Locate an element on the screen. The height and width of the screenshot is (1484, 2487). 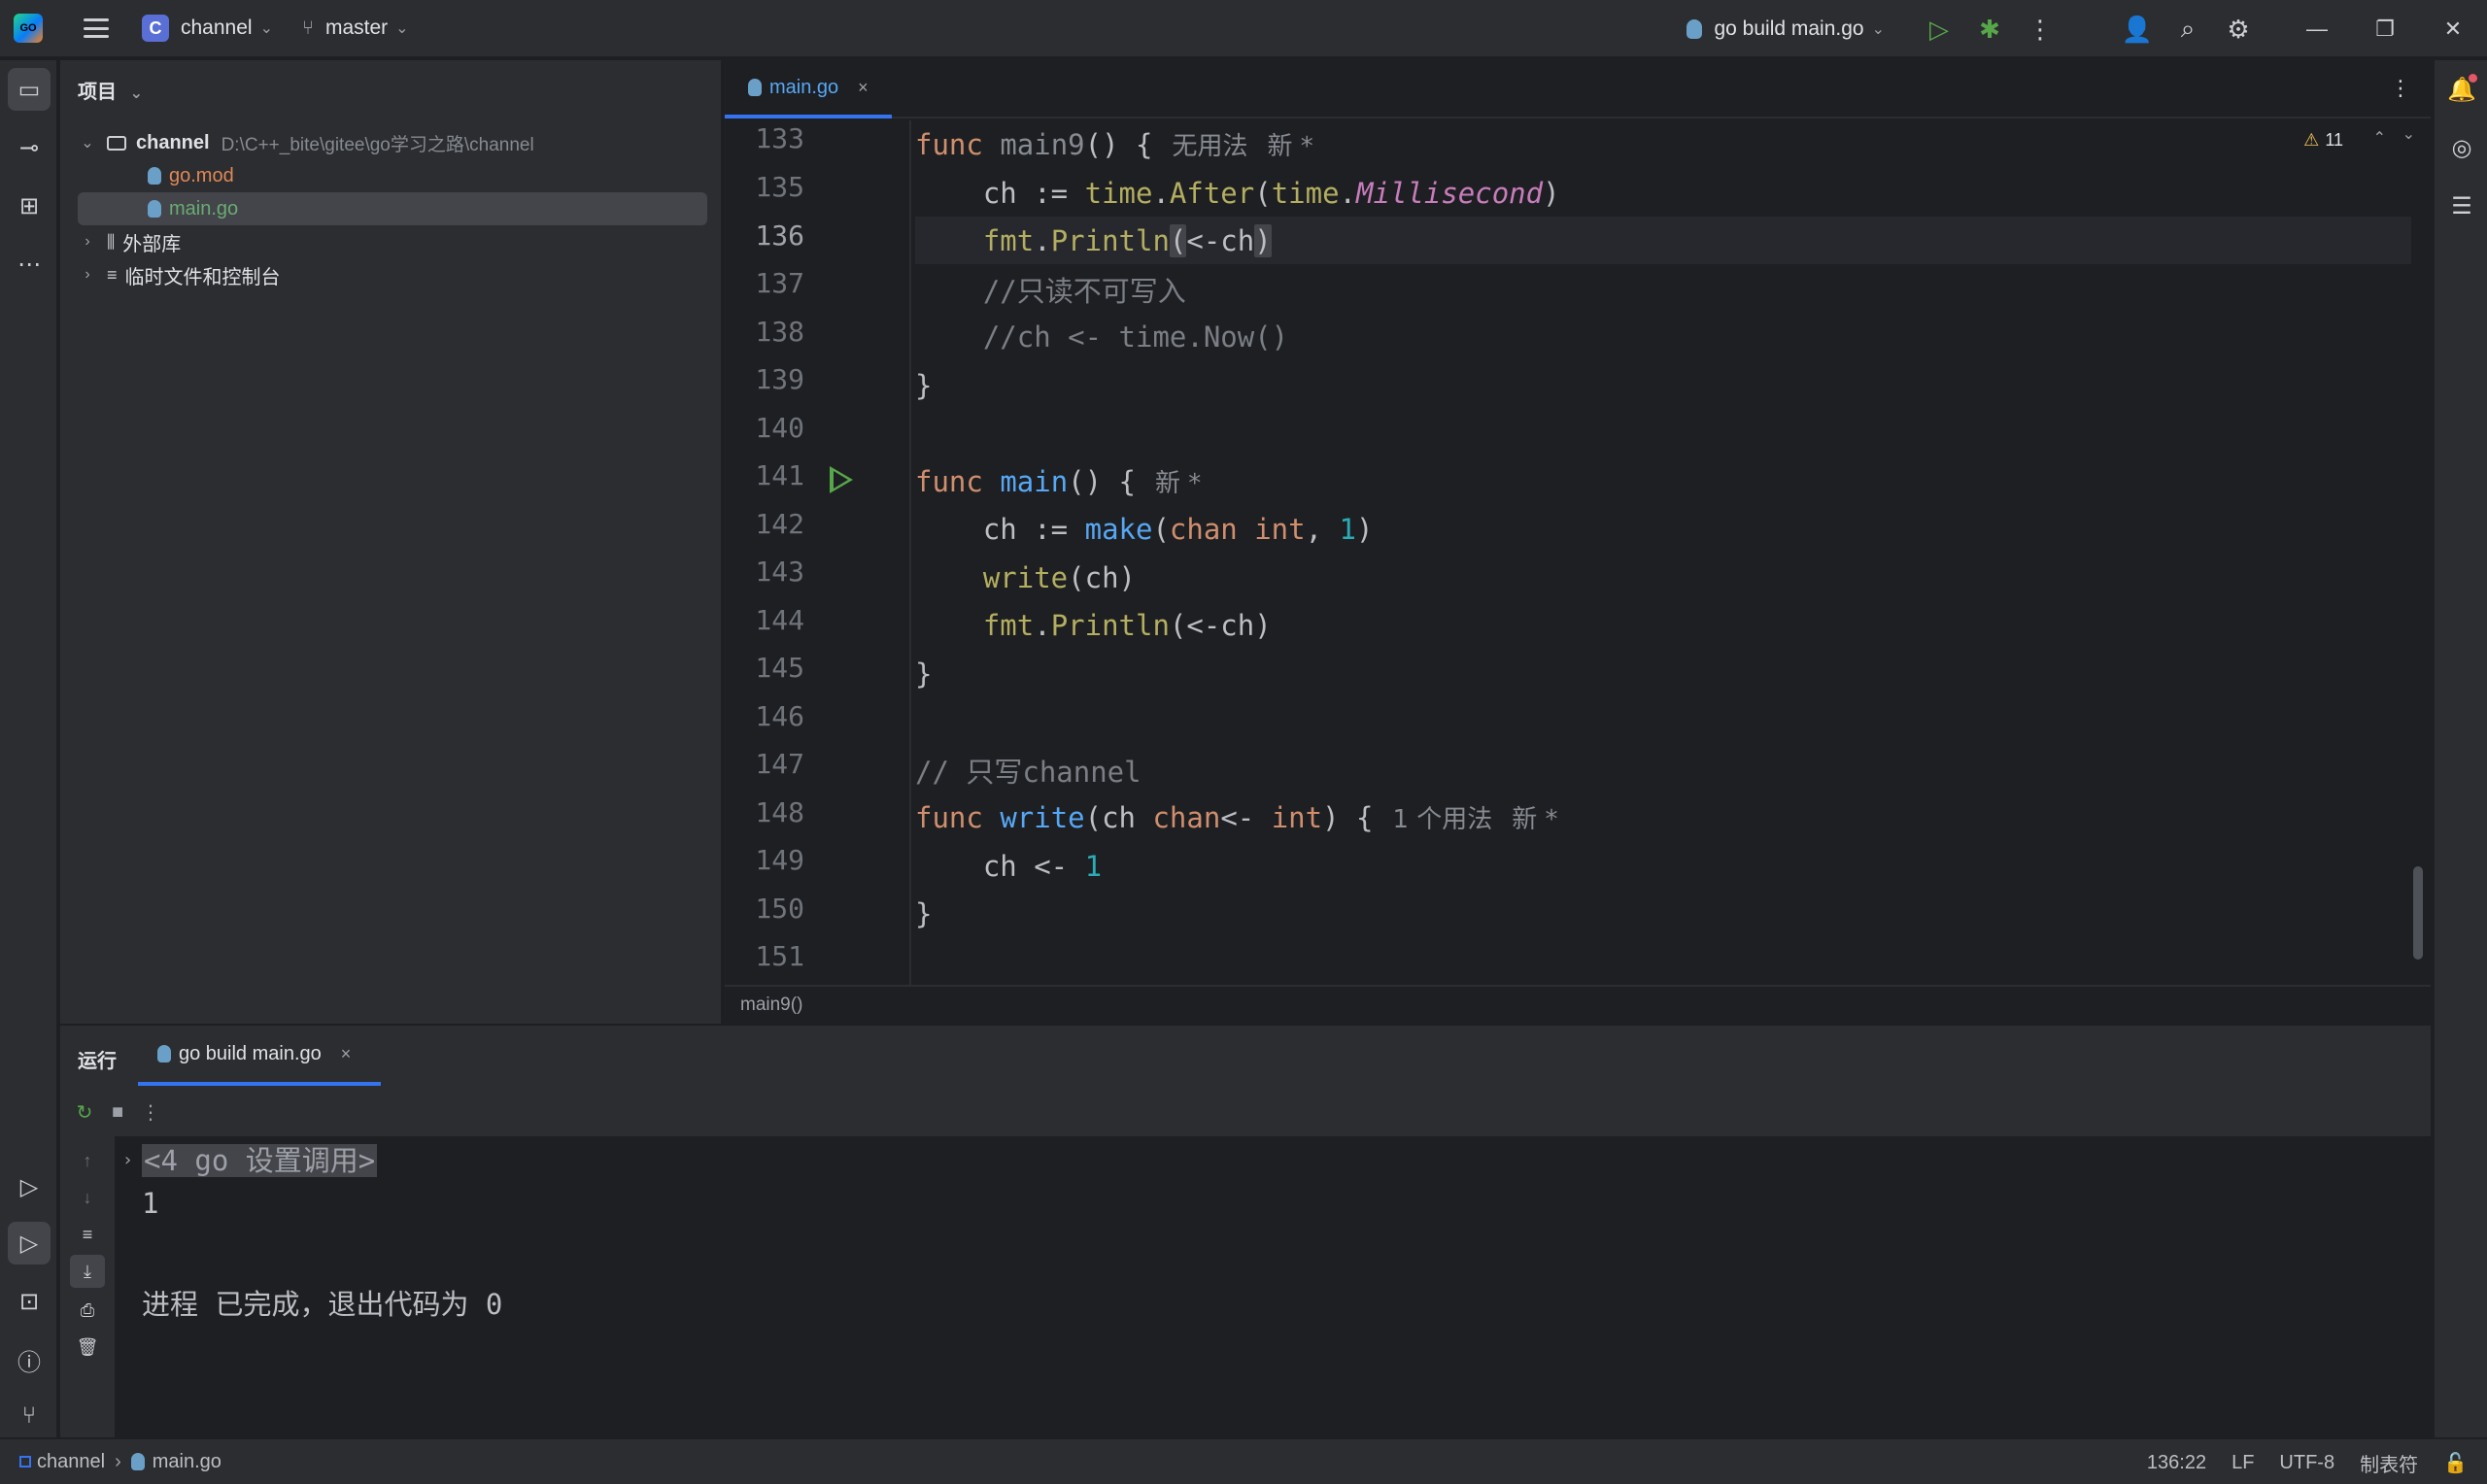
run-button: ▷ is located at coordinates (1939, 29).